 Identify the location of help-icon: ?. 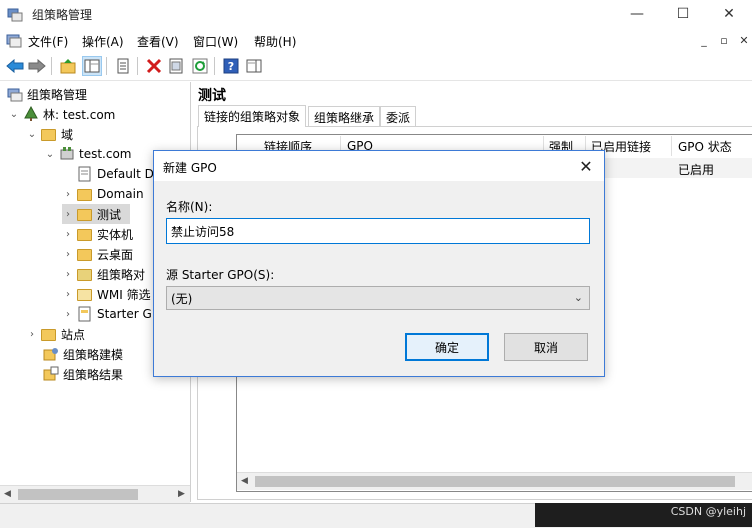
(231, 66).